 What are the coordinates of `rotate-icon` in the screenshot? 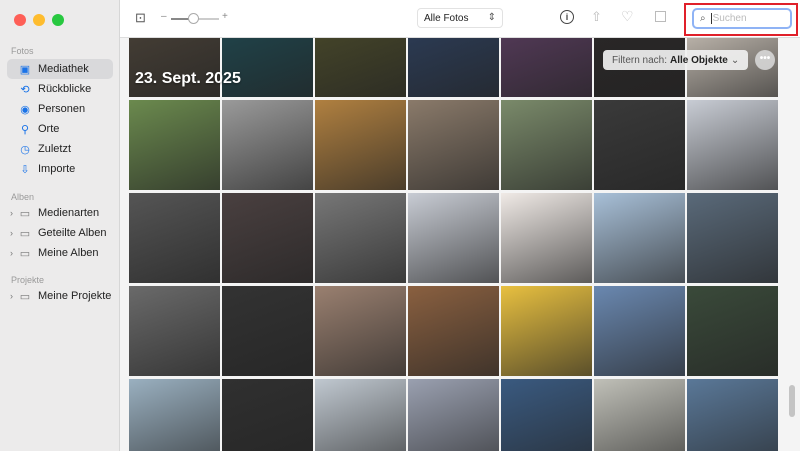 It's located at (660, 16).